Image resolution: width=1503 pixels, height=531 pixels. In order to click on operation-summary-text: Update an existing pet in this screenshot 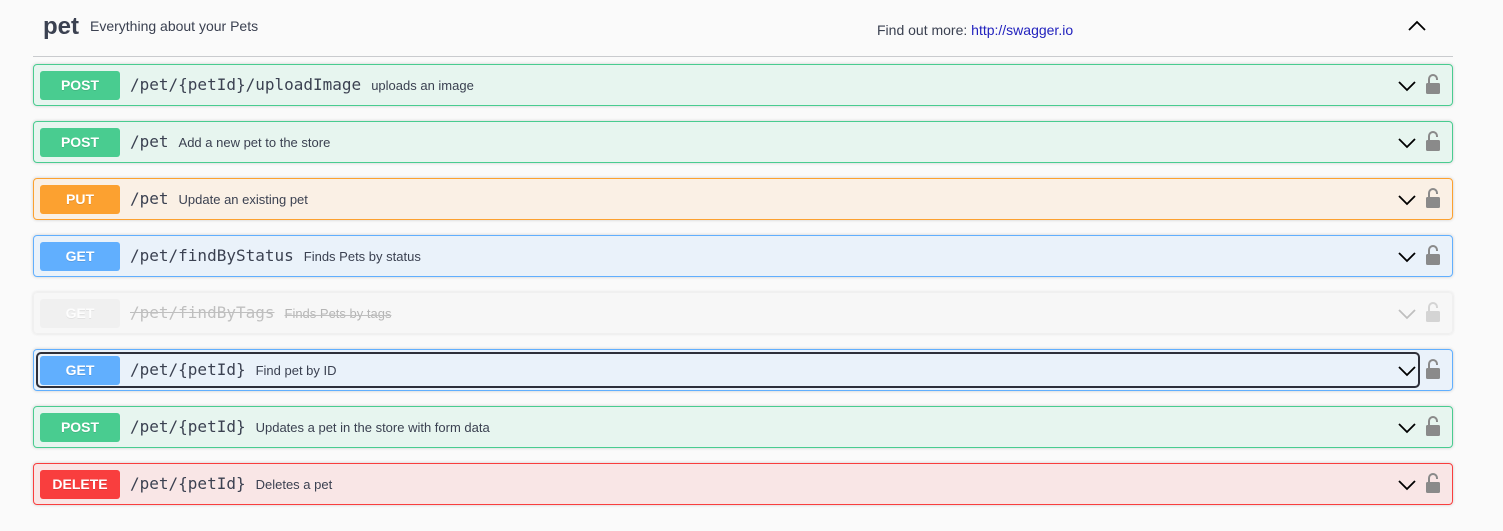, I will do `click(243, 199)`.